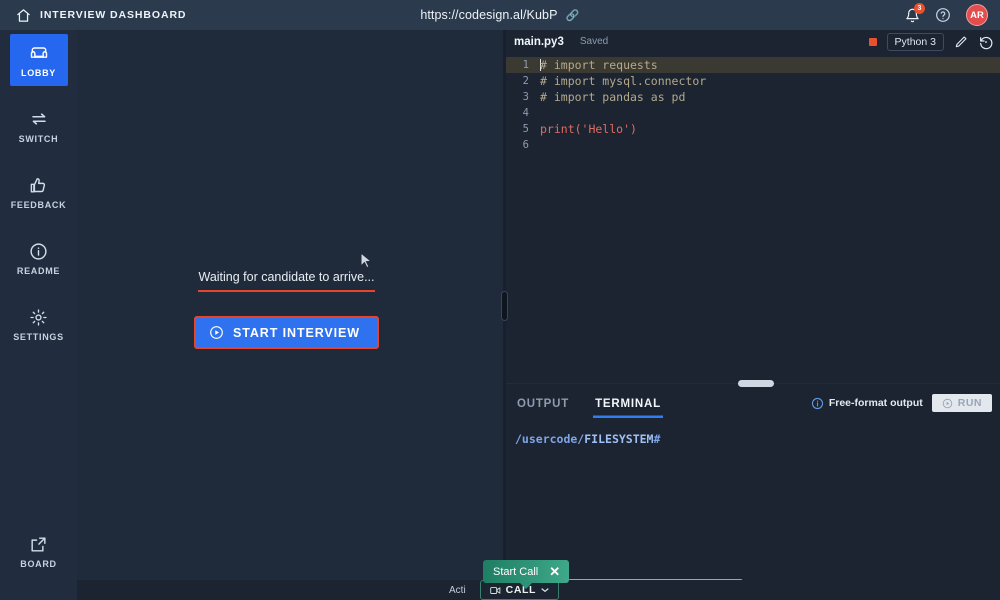  I want to click on tab-output: OUTPUT, so click(543, 403).